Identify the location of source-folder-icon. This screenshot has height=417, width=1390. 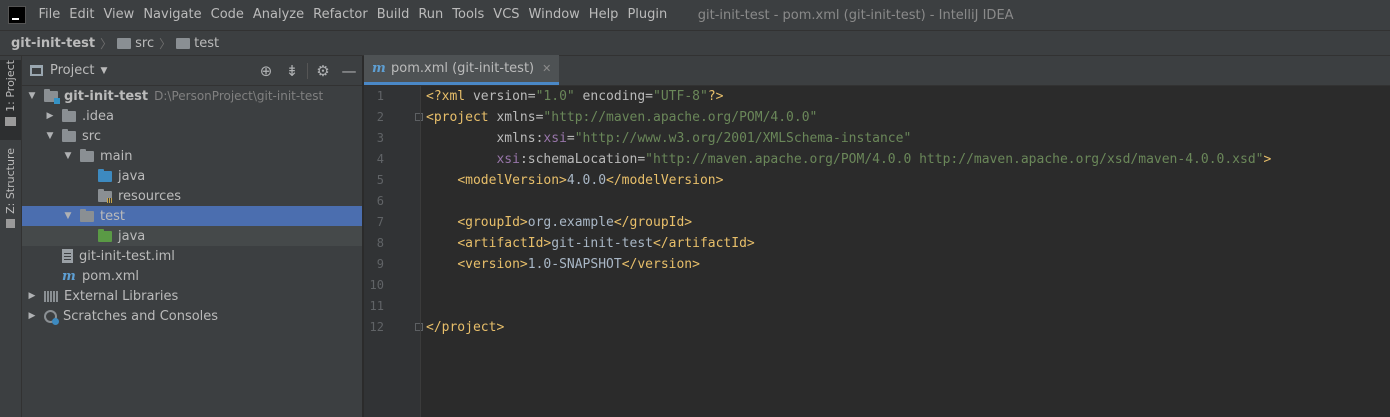
(105, 175).